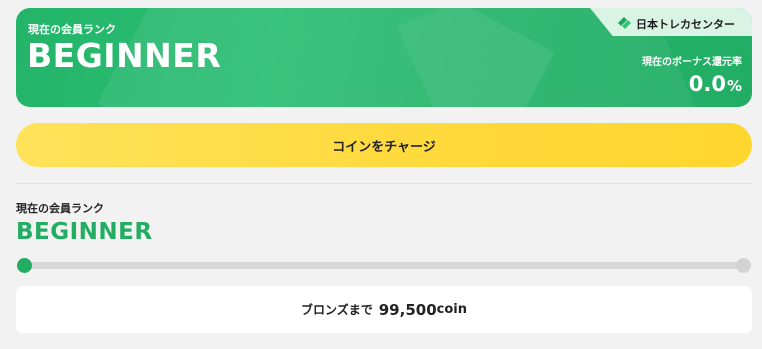 This screenshot has height=349, width=762. What do you see at coordinates (124, 55) in the screenshot?
I see `card-rank-value: BEGINNER` at bounding box center [124, 55].